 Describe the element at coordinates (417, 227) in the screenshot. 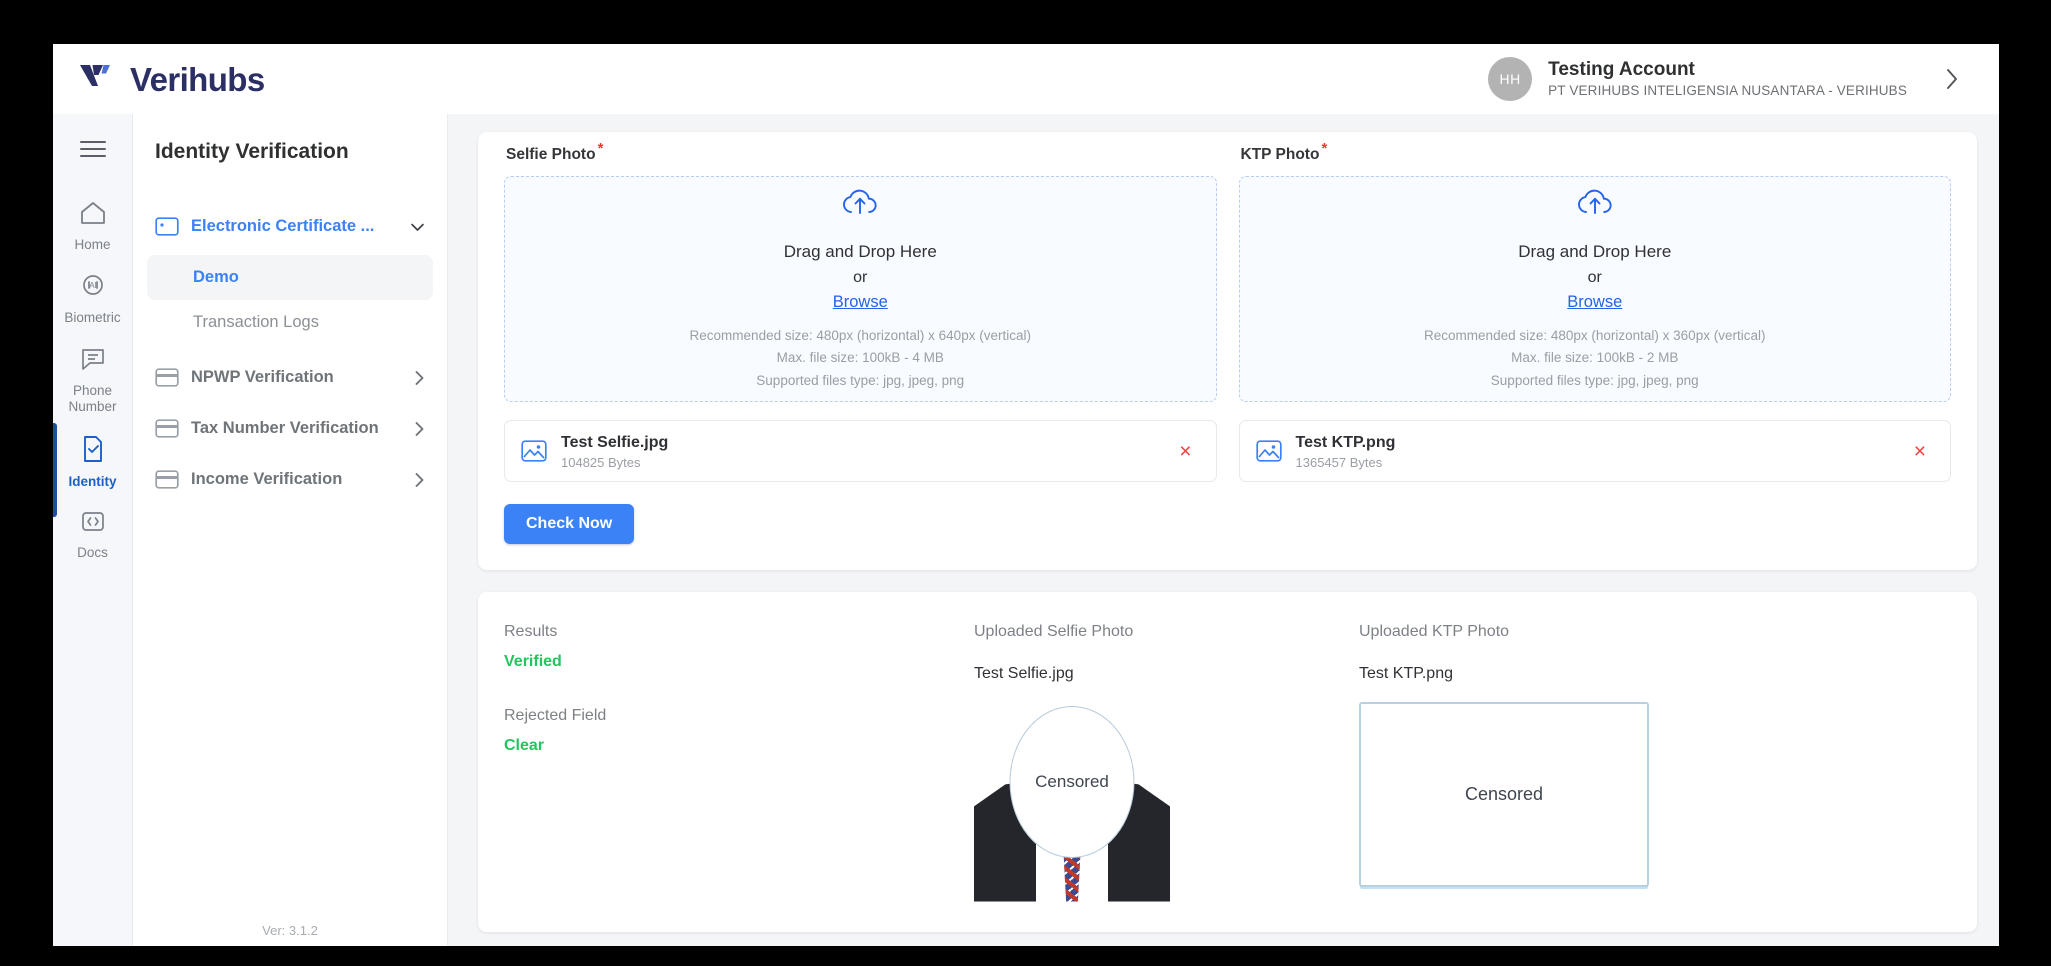

I see `chevron-down-icon` at that location.